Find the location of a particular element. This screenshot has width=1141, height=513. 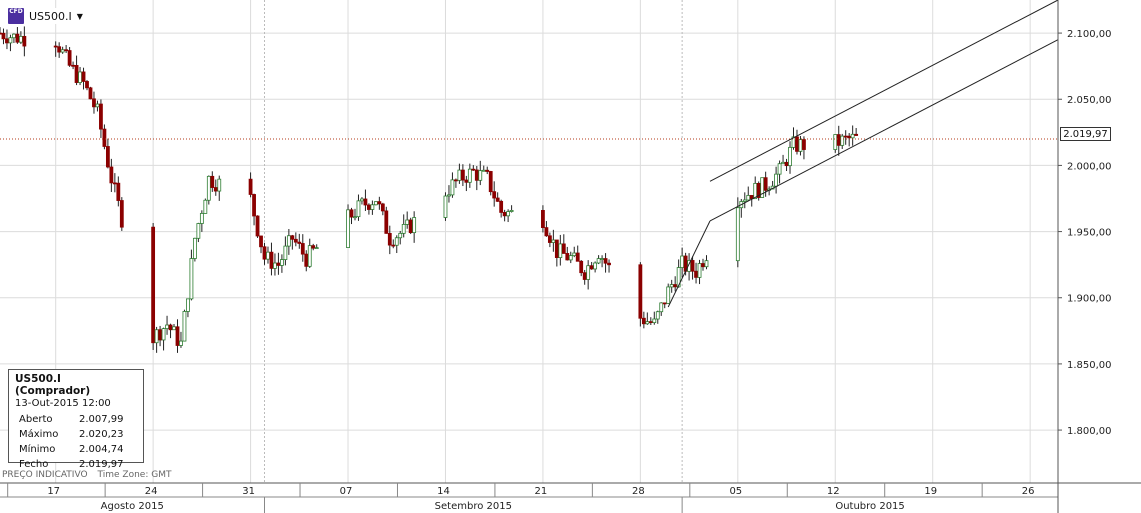

current-price-label: 2.019,97 is located at coordinates (1085, 134).